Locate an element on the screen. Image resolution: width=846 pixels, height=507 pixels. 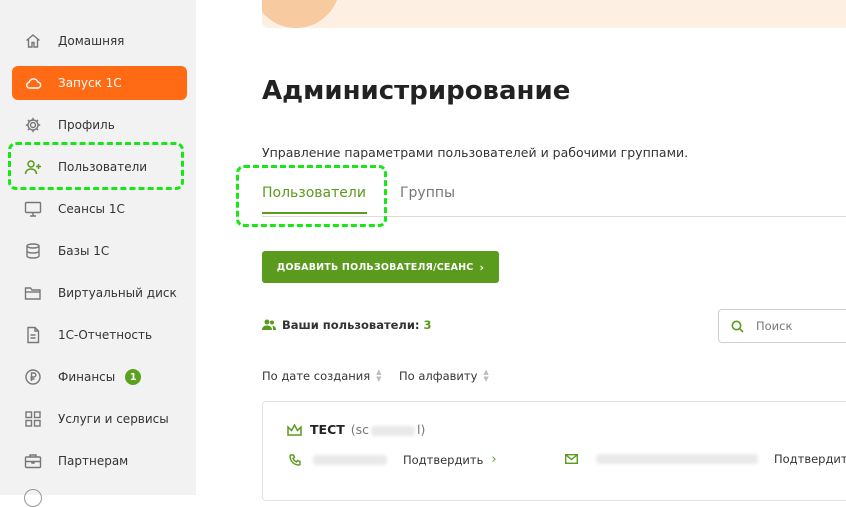
user-name: ТЕСТ is located at coordinates (327, 429).